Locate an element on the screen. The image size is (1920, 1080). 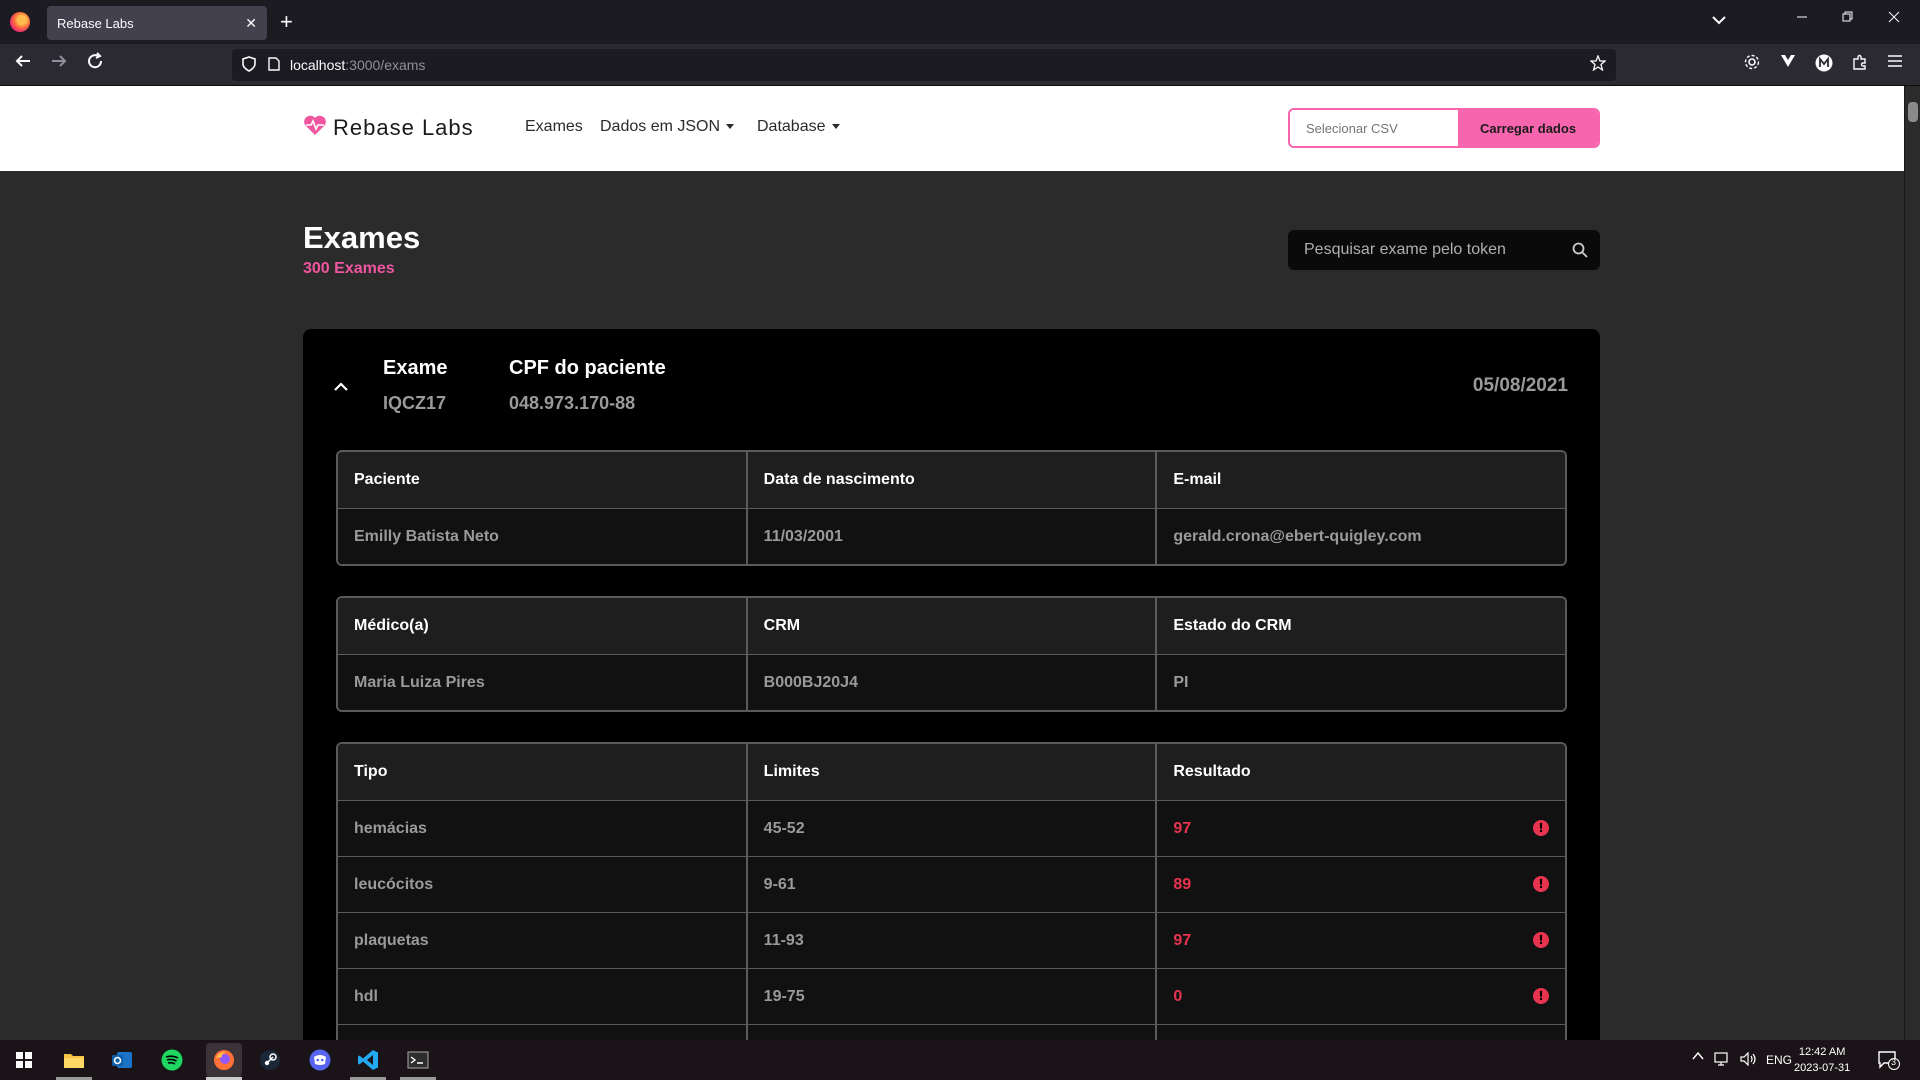
terminal-icon is located at coordinates (418, 1060).